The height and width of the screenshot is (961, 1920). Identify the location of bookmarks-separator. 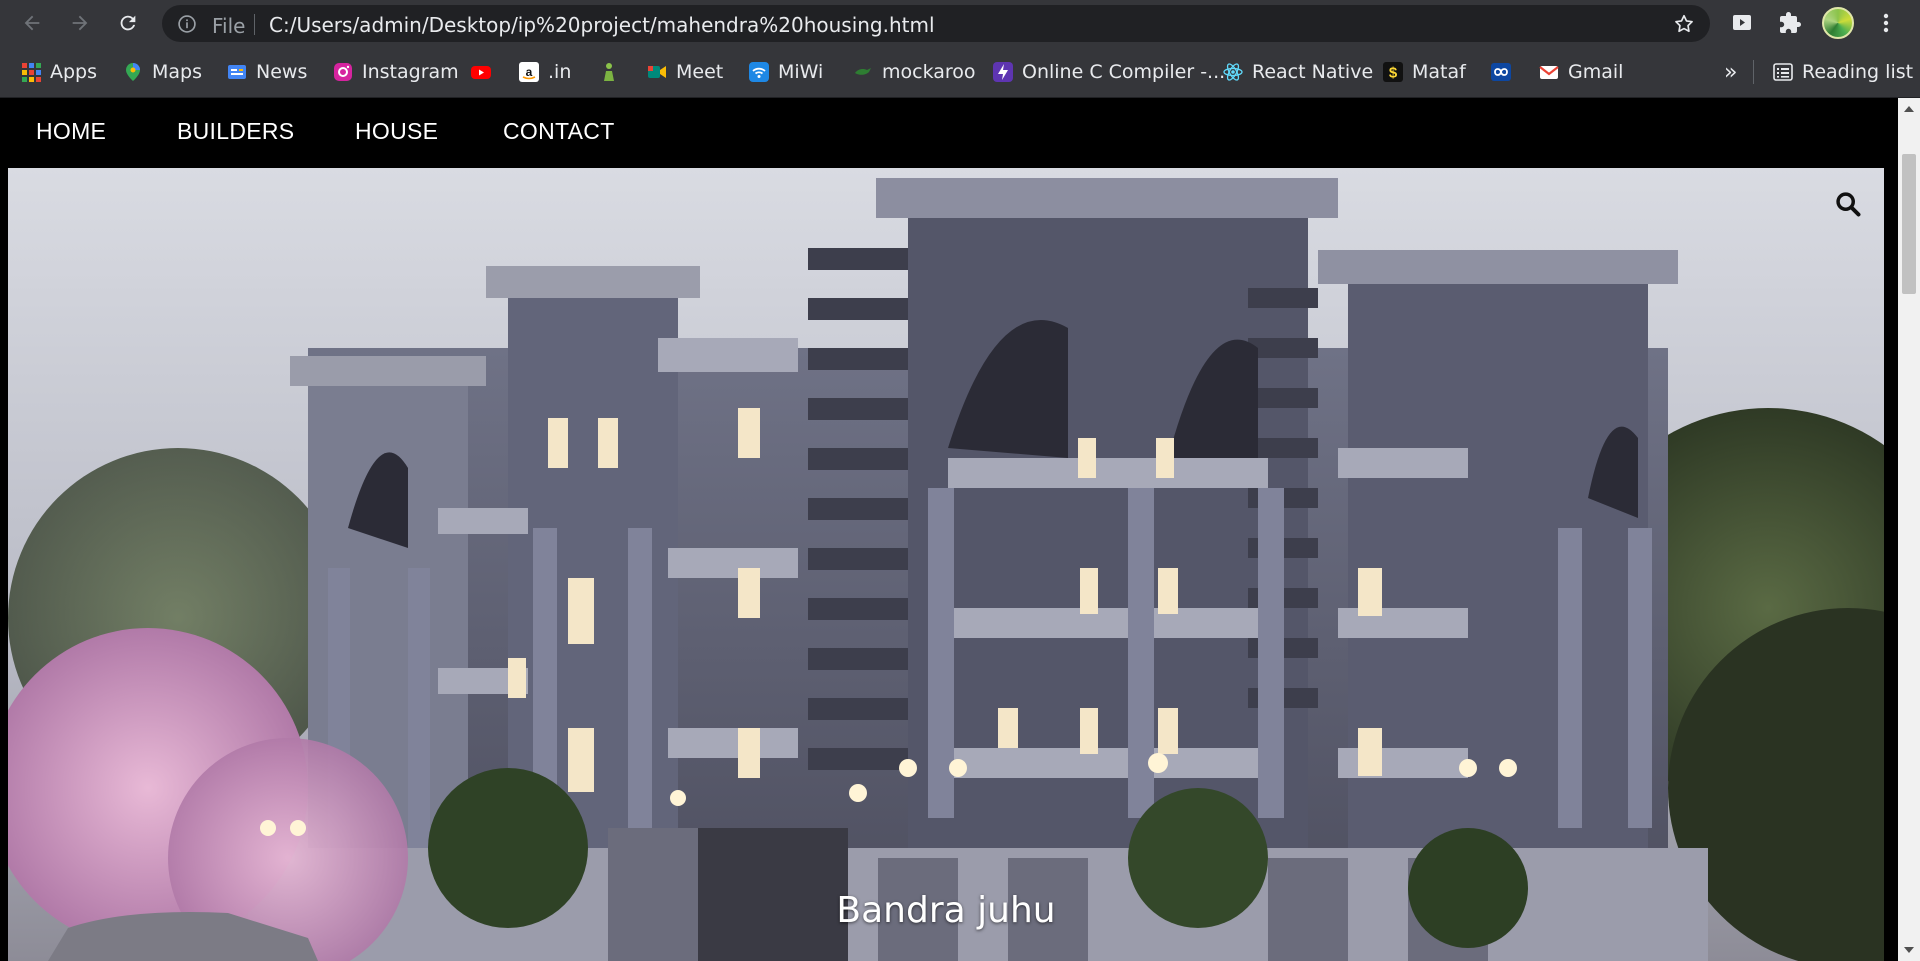
(1753, 72).